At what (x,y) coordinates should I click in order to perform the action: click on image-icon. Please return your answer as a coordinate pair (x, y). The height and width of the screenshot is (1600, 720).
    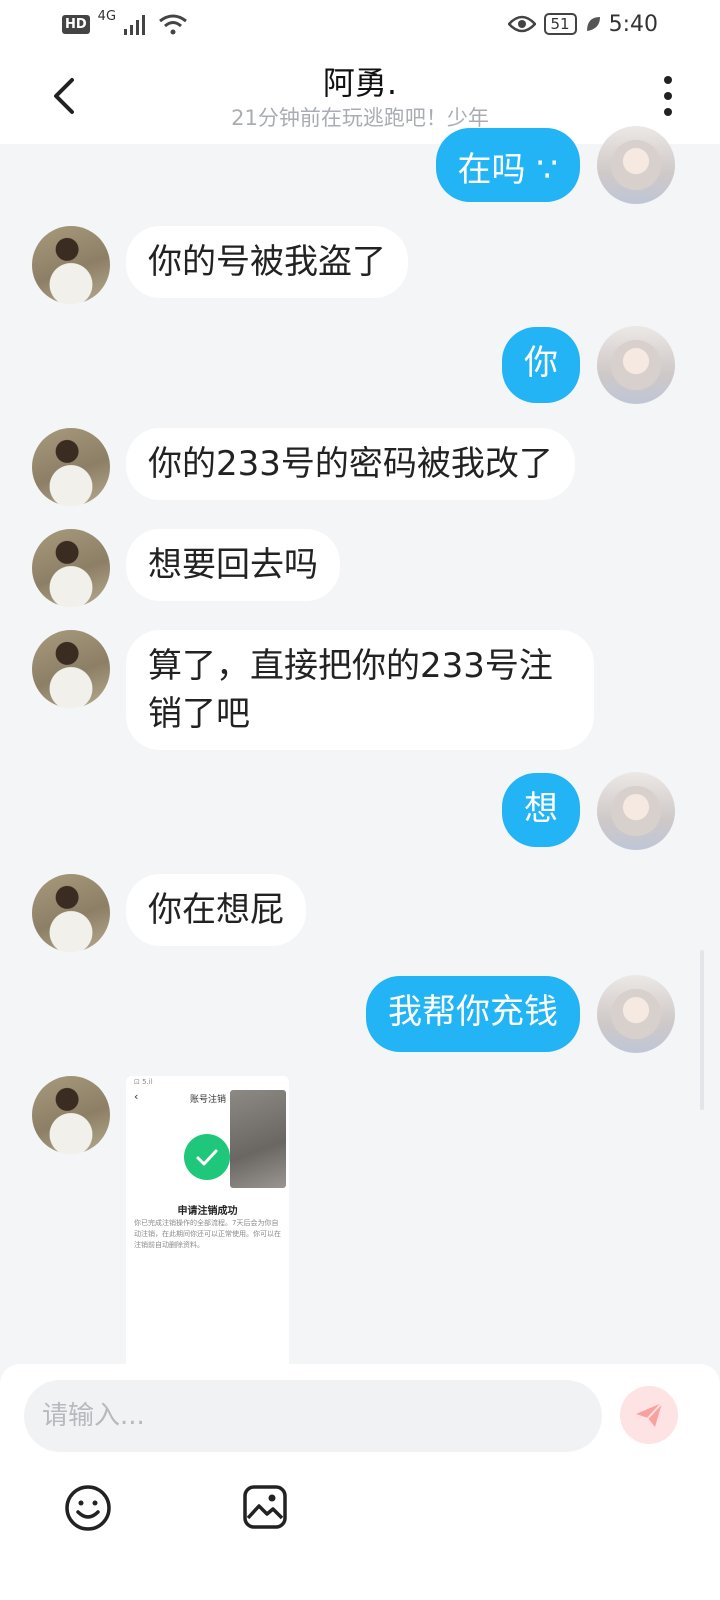
    Looking at the image, I should click on (265, 1507).